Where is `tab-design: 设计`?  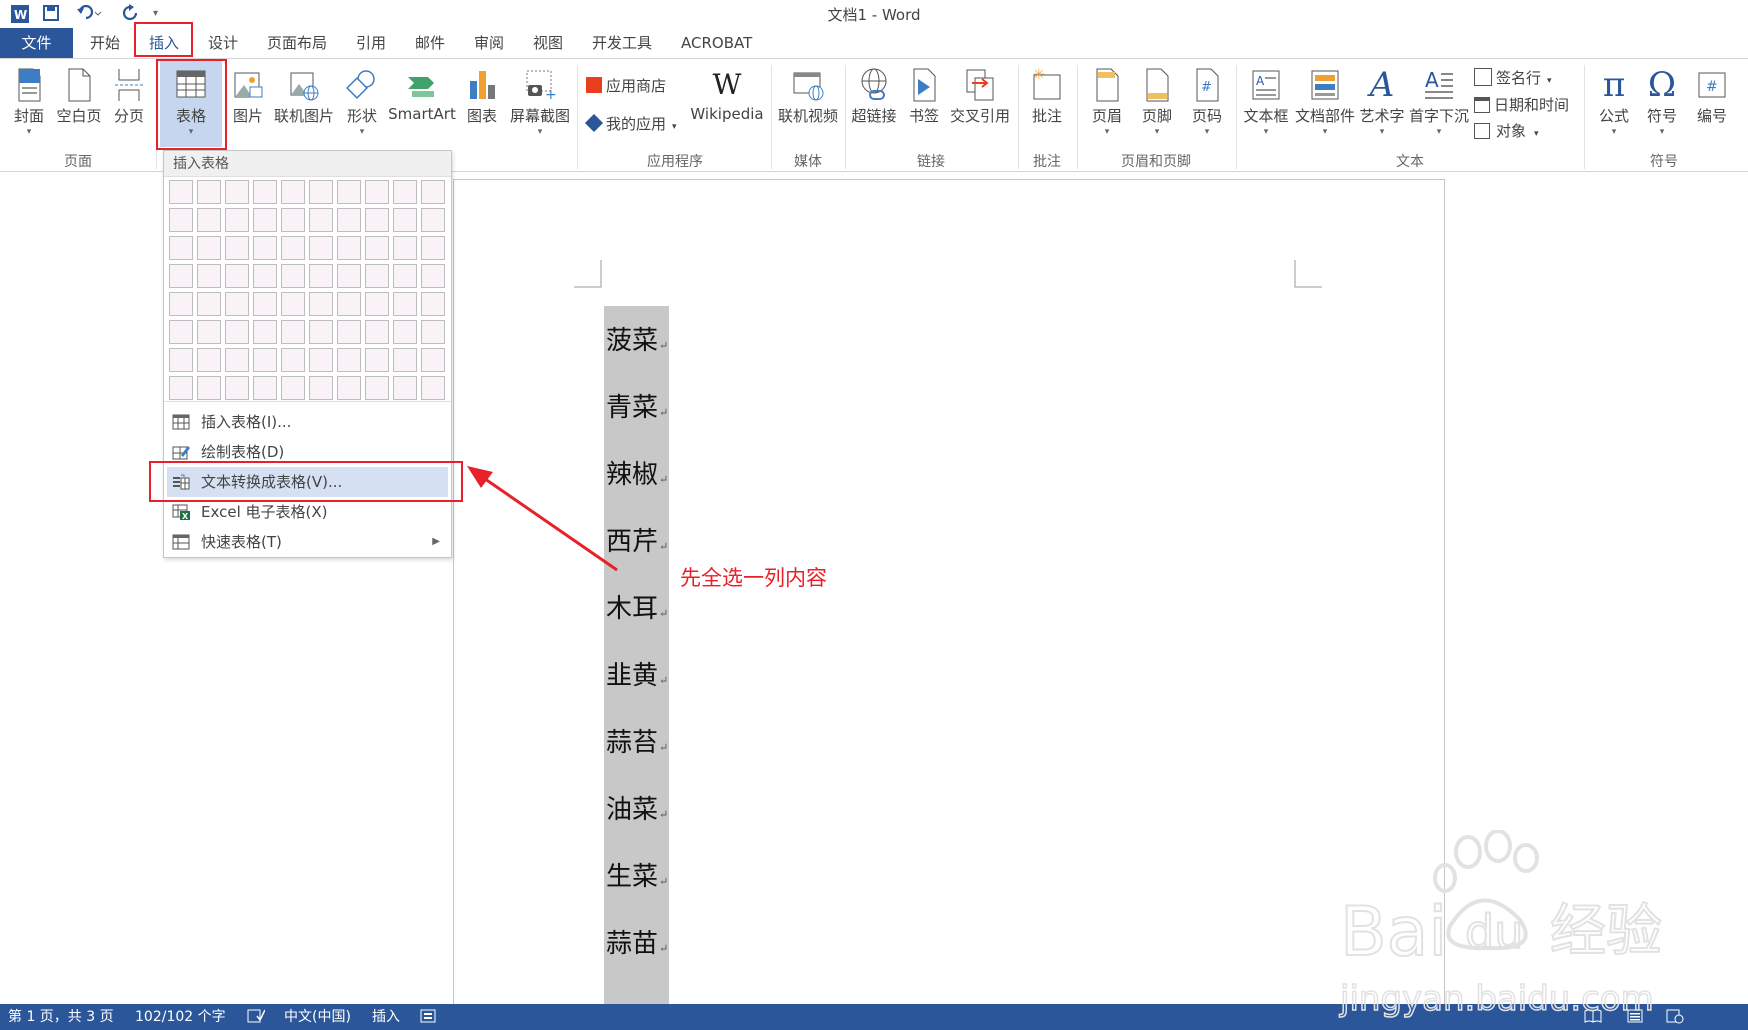
tab-design: 设计 is located at coordinates (223, 43).